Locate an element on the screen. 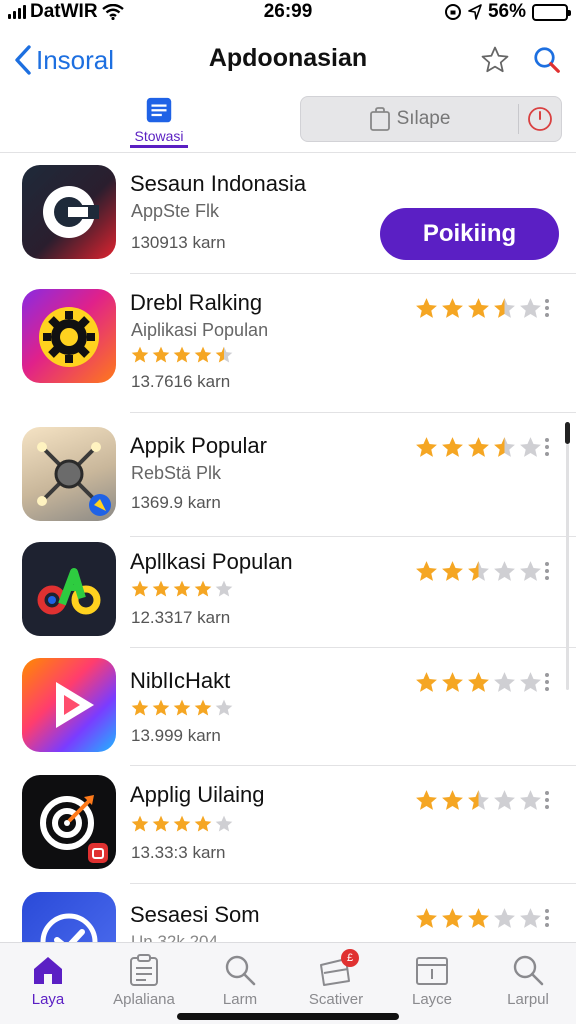  tab-label: Layce is located at coordinates (432, 999).